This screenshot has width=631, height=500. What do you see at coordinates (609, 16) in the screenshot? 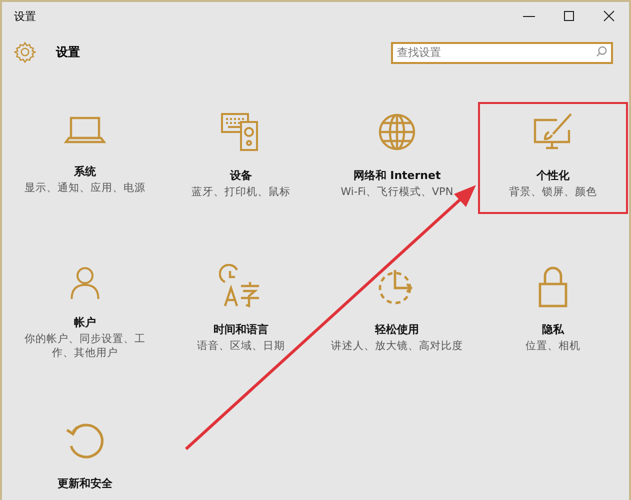
I see `close-icon` at bounding box center [609, 16].